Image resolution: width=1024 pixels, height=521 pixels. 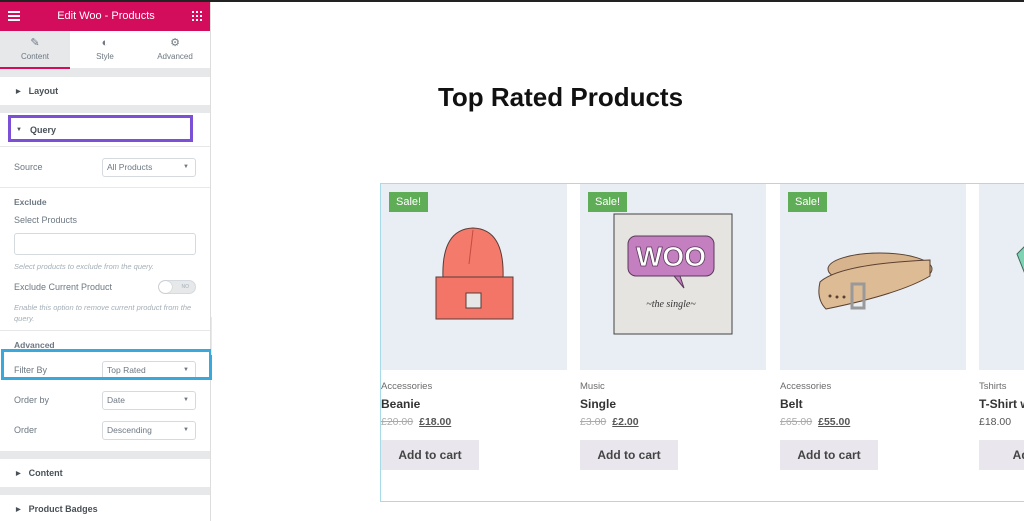 I want to click on half-circle-icon: ◐, so click(x=105, y=43).